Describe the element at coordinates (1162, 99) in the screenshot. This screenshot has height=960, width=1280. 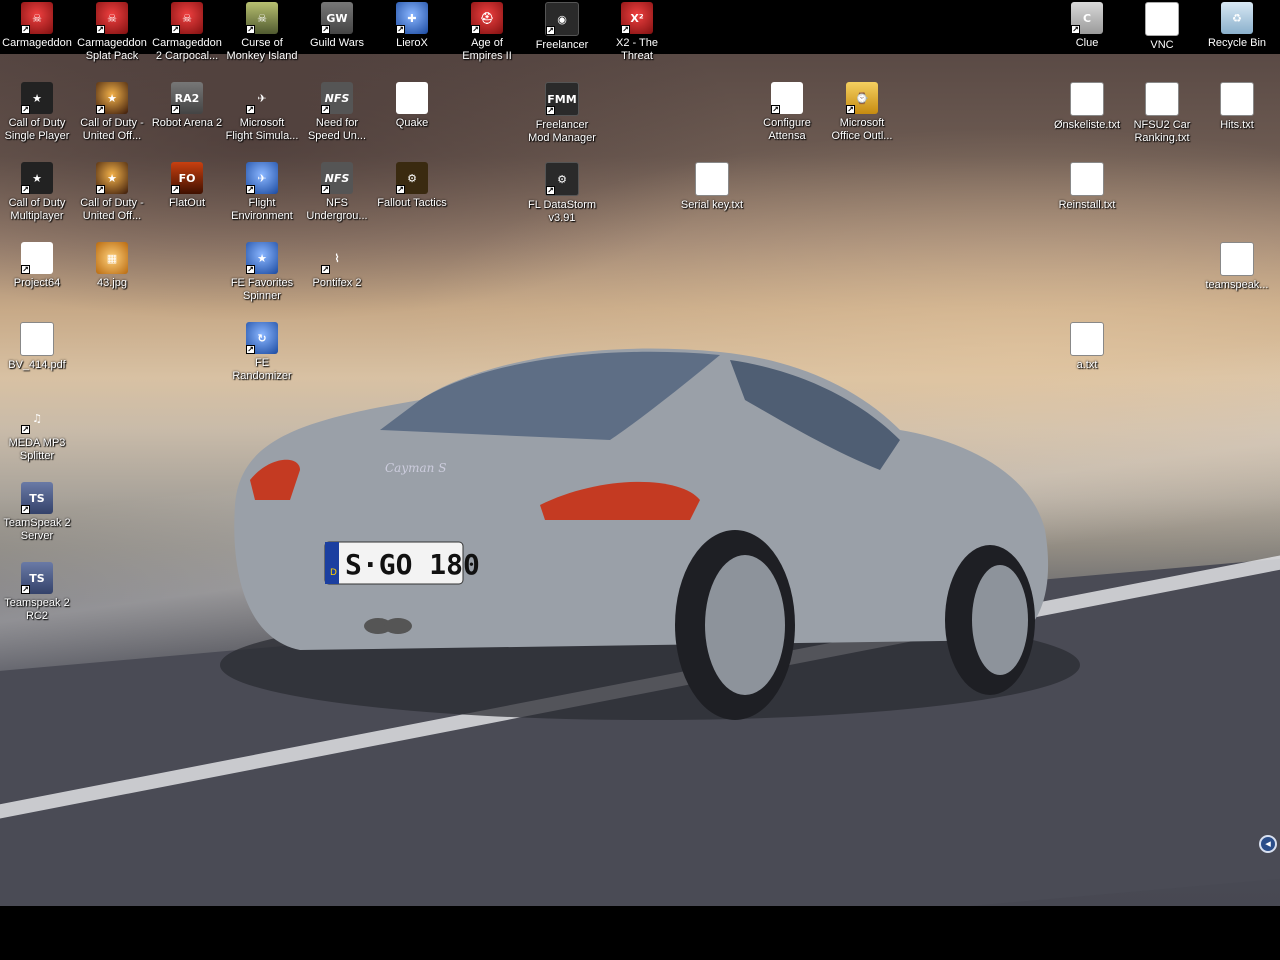
I see `nfsu2-ranking-icon: ≡` at that location.